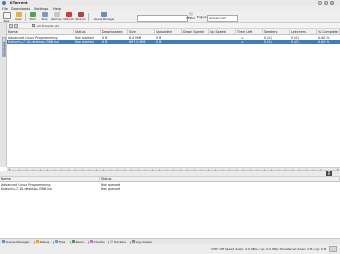  I want to click on search-field, so click(162, 18).